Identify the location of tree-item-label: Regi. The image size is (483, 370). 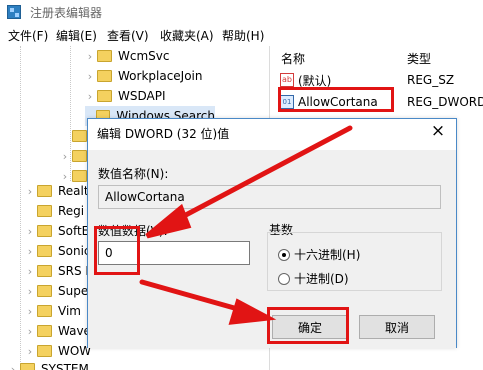
(71, 211).